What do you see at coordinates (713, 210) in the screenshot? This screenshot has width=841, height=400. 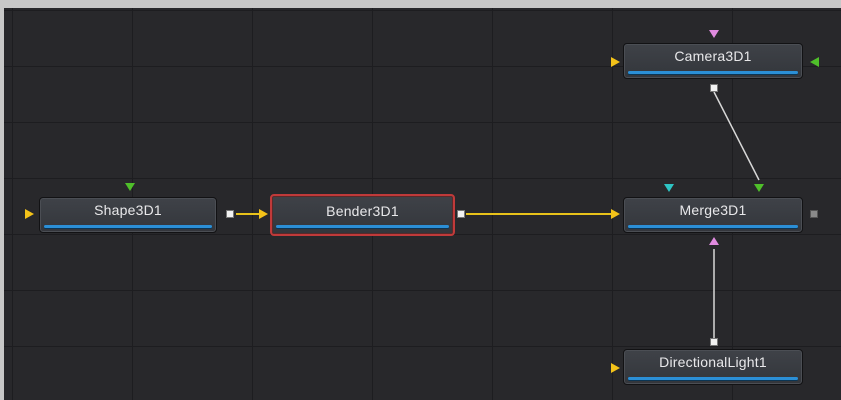 I see `node-label-merge3d1: Merge3D1` at bounding box center [713, 210].